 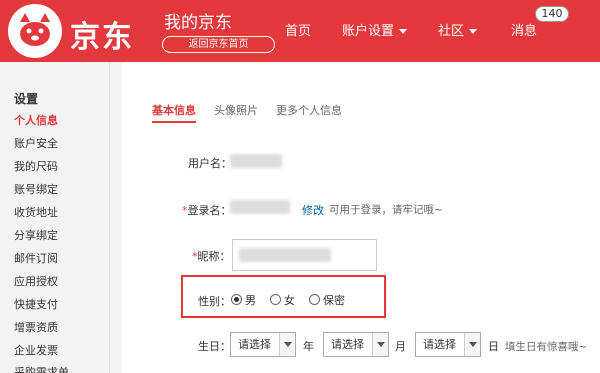 What do you see at coordinates (214, 346) in the screenshot?
I see `birthday-label: 生日：` at bounding box center [214, 346].